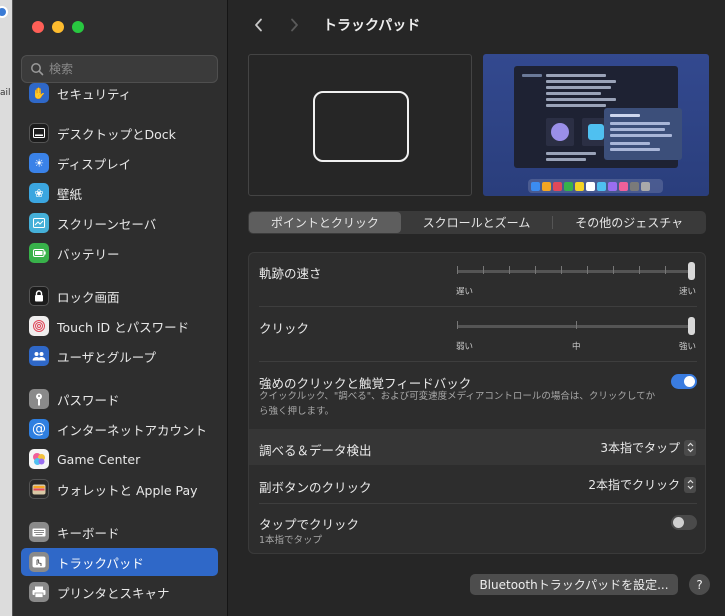 The width and height of the screenshot is (725, 616). I want to click on key-icon, so click(39, 399).